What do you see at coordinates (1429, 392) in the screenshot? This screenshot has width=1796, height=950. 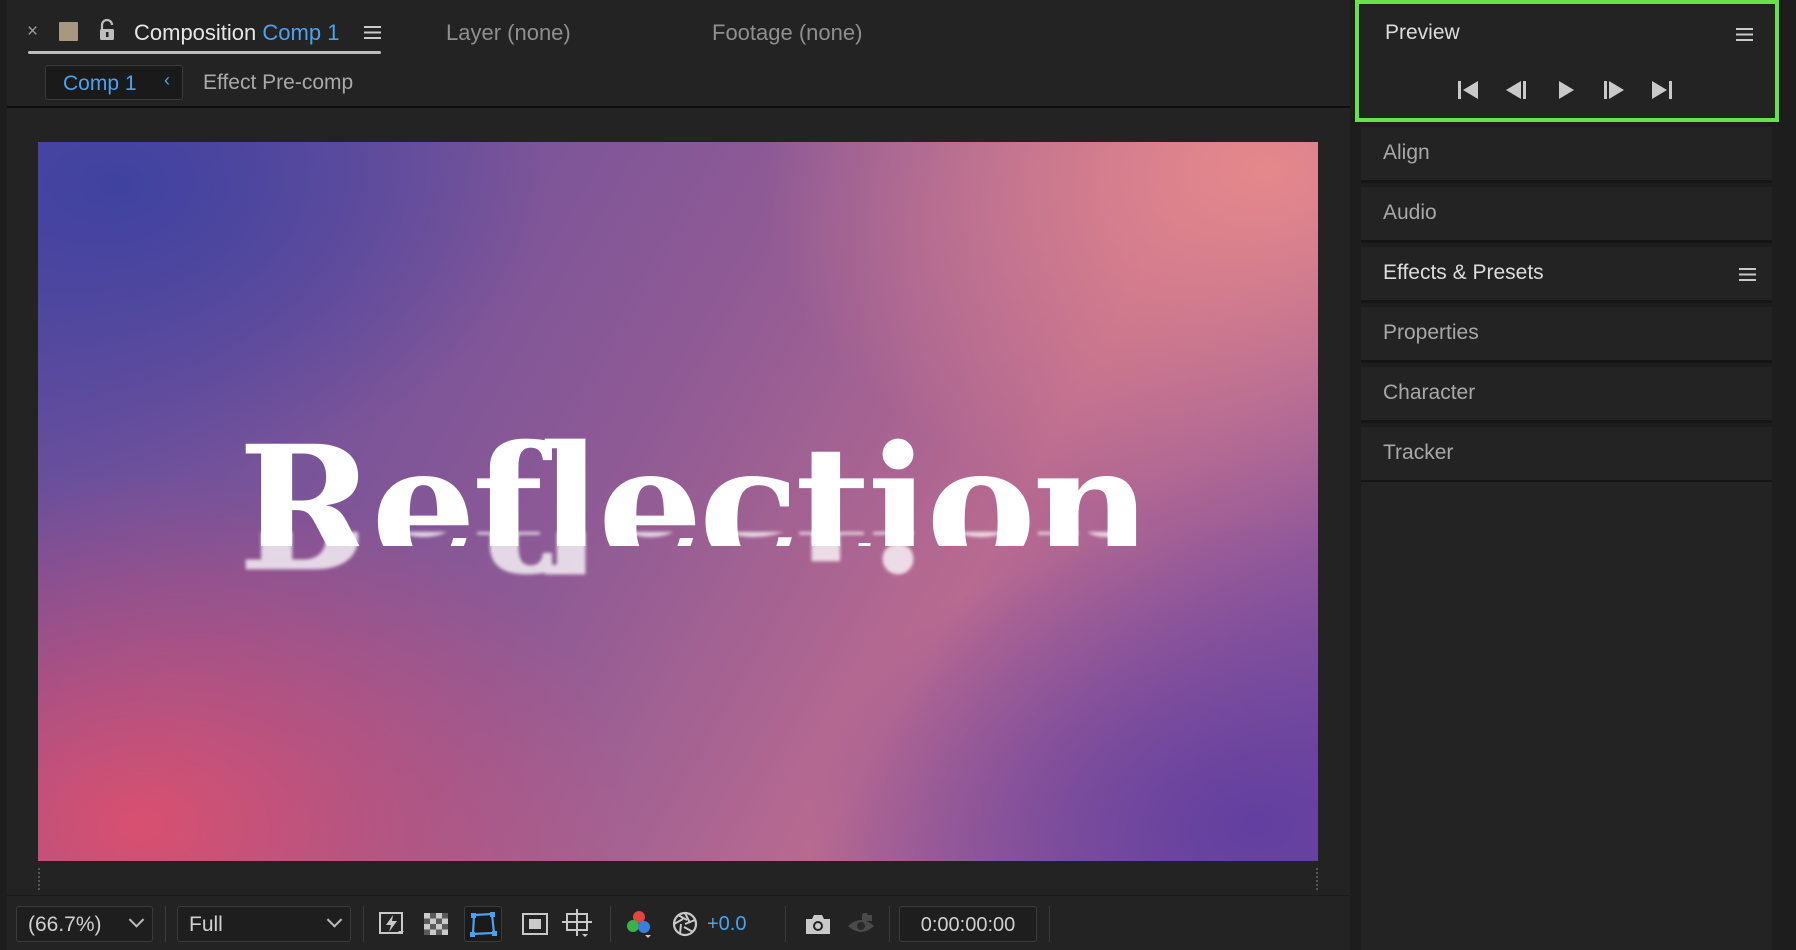 I see `character-panel-title: Character` at bounding box center [1429, 392].